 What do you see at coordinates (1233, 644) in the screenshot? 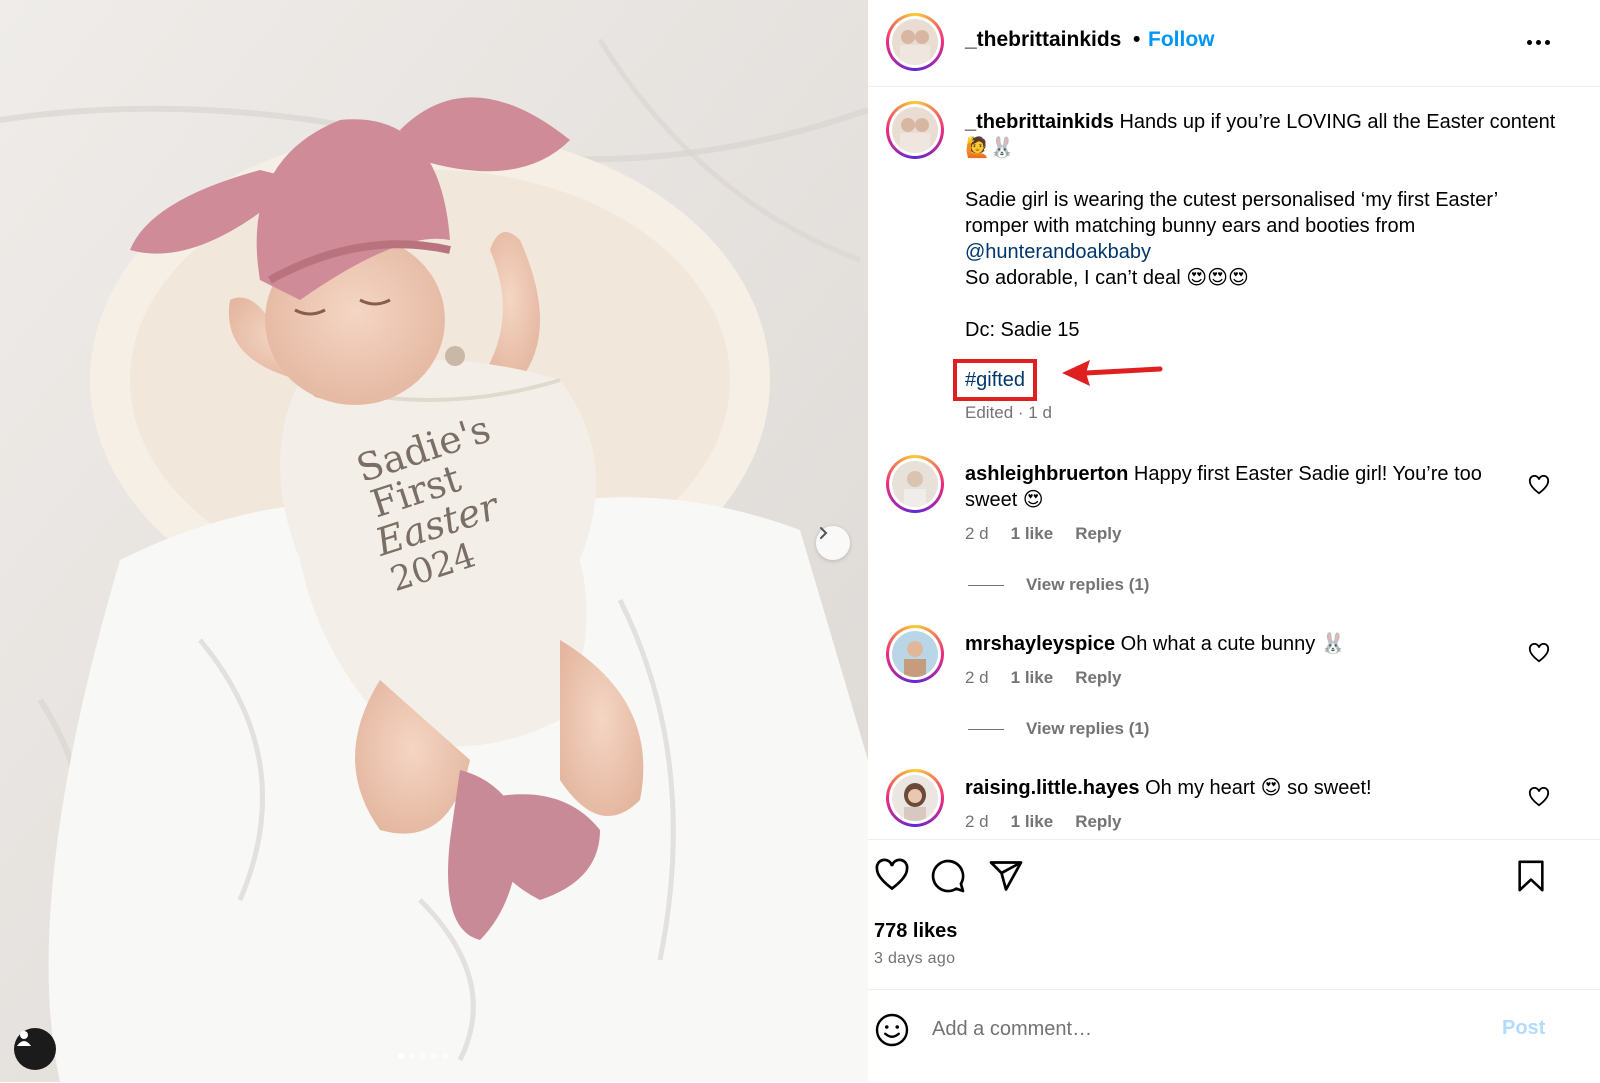
I see `comment-body: Oh what a cute bunny 🐰` at bounding box center [1233, 644].